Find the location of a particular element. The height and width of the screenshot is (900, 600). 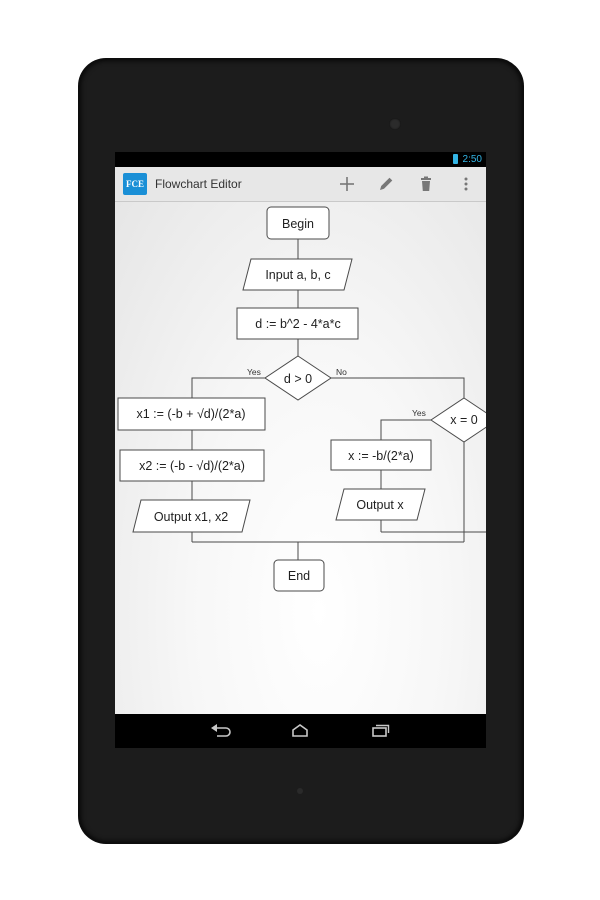

back-button is located at coordinates (221, 731).